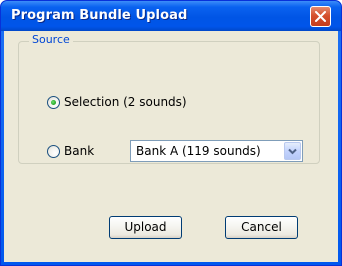 This screenshot has width=342, height=266. I want to click on title-bar: Program Bundle Upload, so click(171, 16).